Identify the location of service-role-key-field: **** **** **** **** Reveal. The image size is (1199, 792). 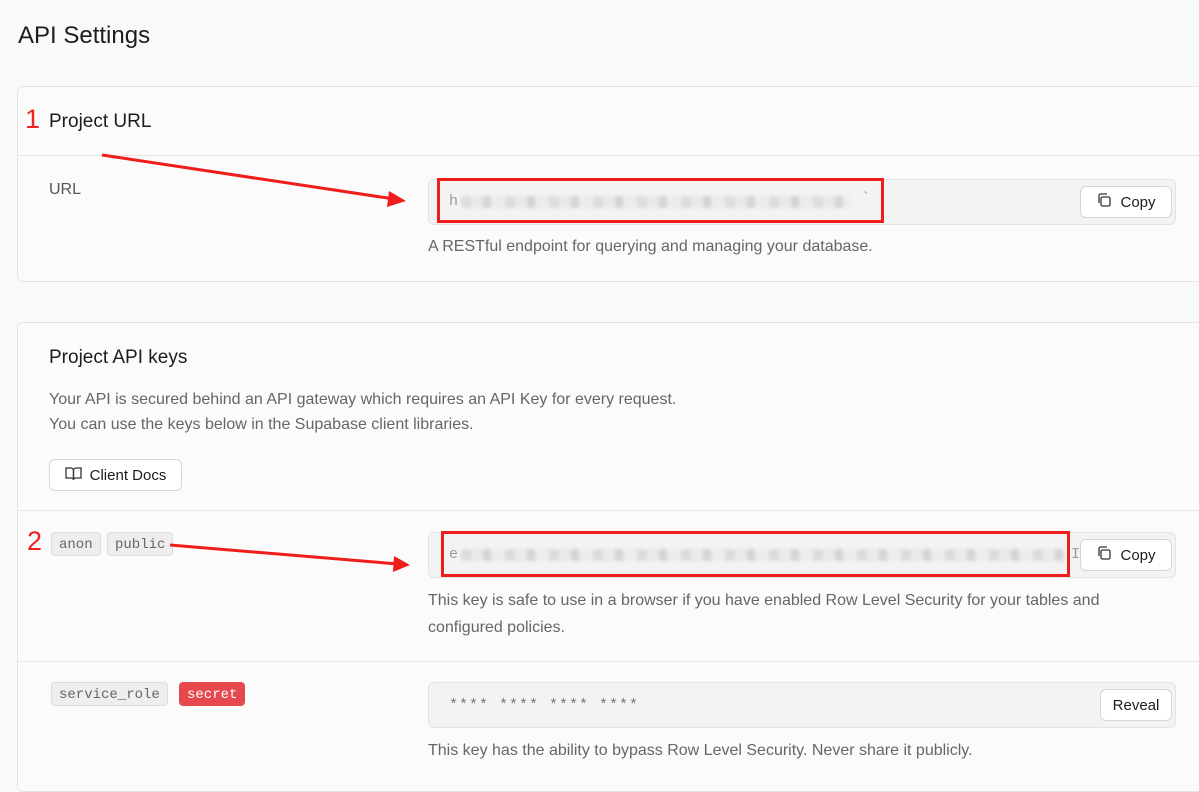
(802, 705).